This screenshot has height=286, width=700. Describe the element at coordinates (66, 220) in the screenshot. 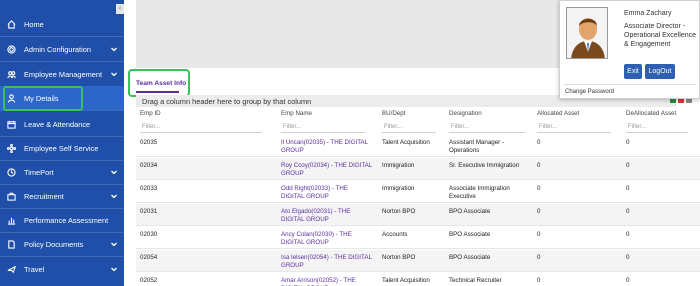

I see `sidebar-item-label: Performance Assessment` at that location.